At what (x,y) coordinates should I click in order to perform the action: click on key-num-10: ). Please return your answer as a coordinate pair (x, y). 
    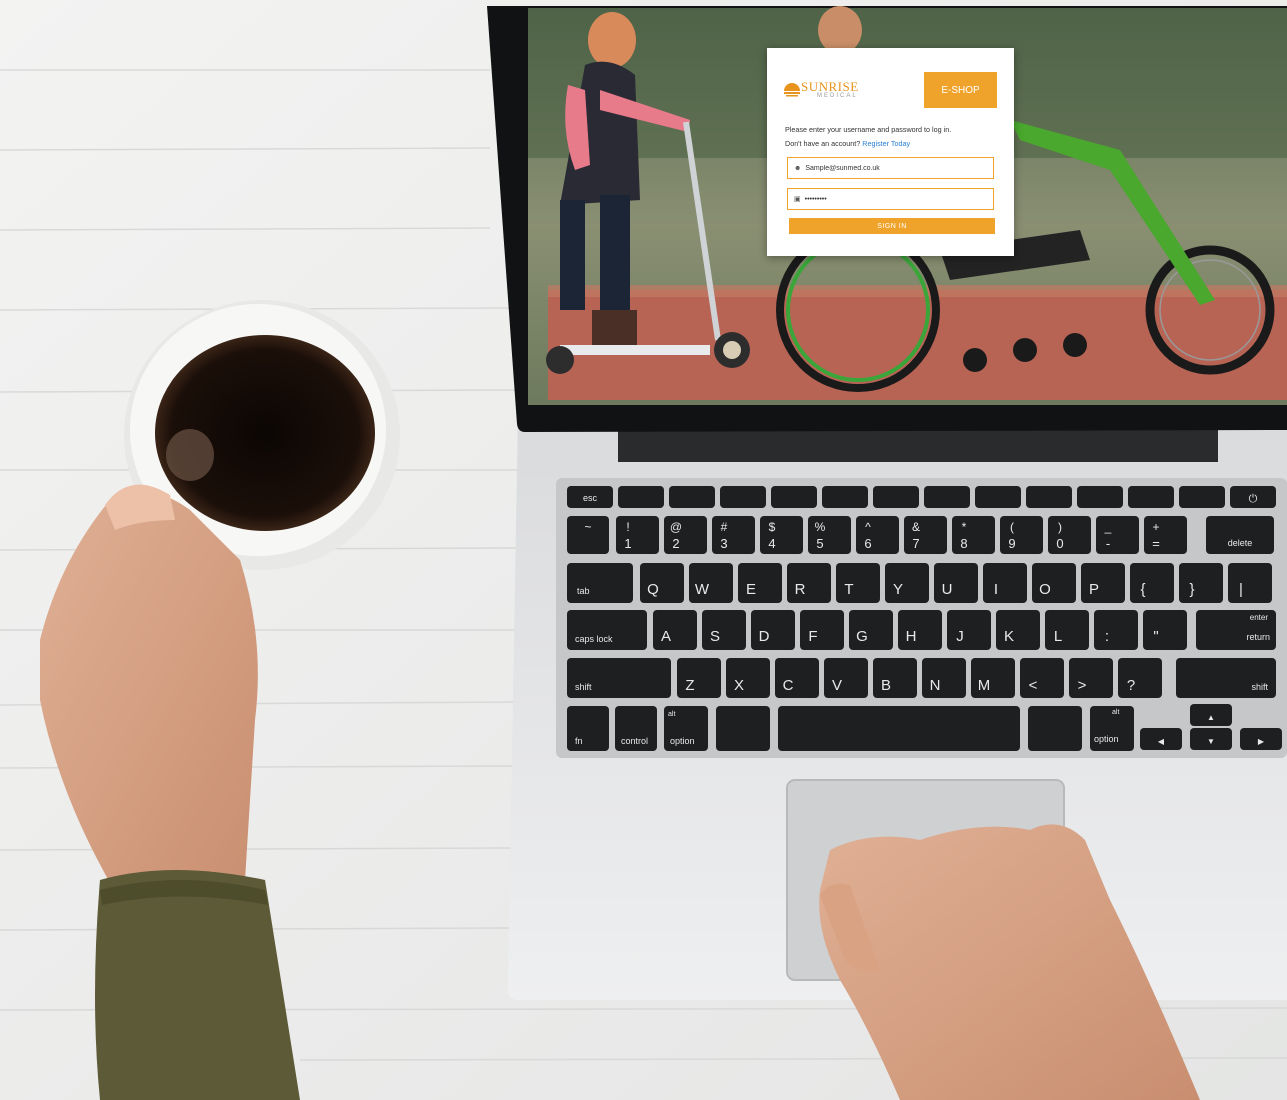
    Looking at the image, I should click on (1069, 535).